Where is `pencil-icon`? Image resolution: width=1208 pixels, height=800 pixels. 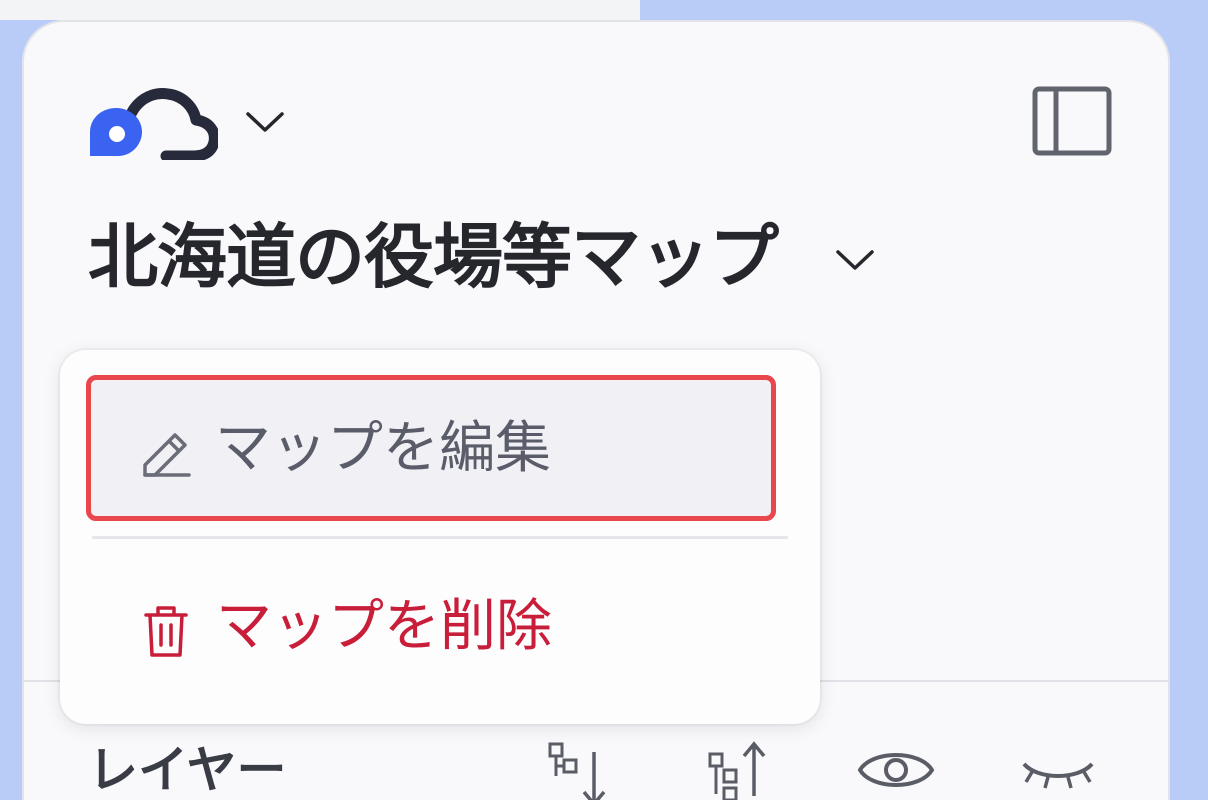 pencil-icon is located at coordinates (167, 455).